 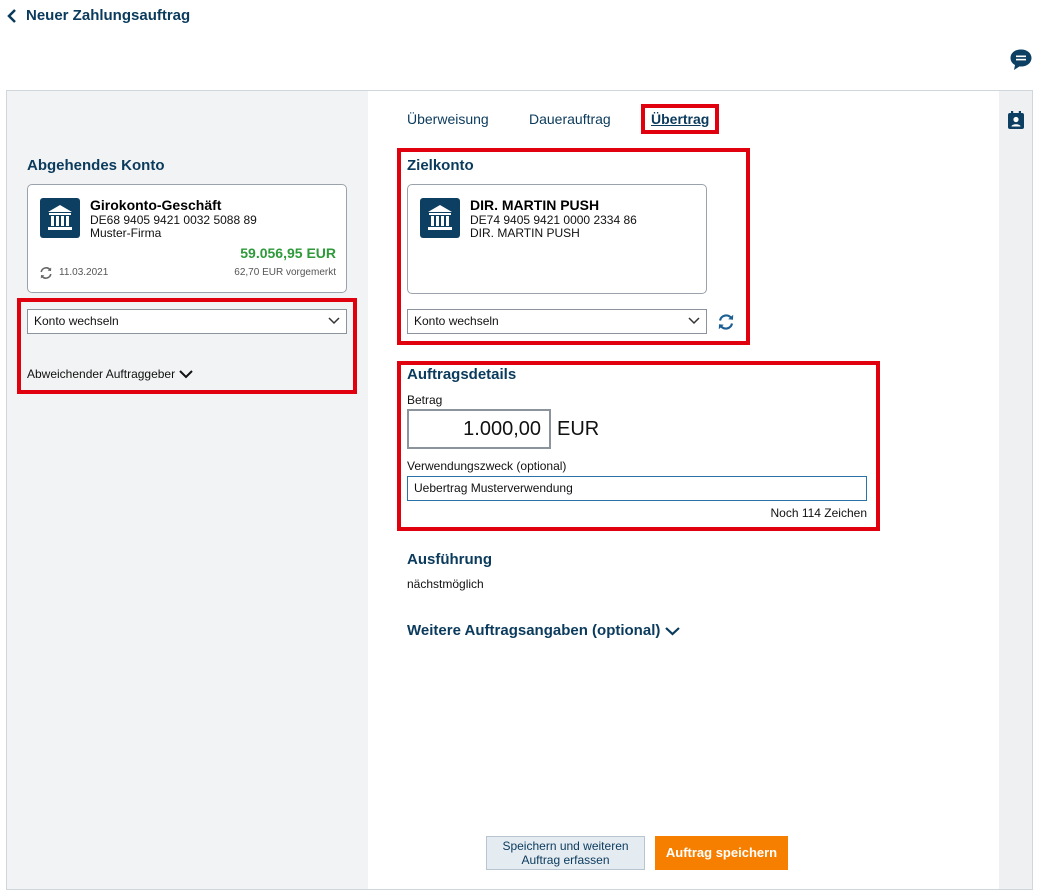 I want to click on different-originator-toggle: Abweichender Auftraggeber, so click(x=110, y=374).